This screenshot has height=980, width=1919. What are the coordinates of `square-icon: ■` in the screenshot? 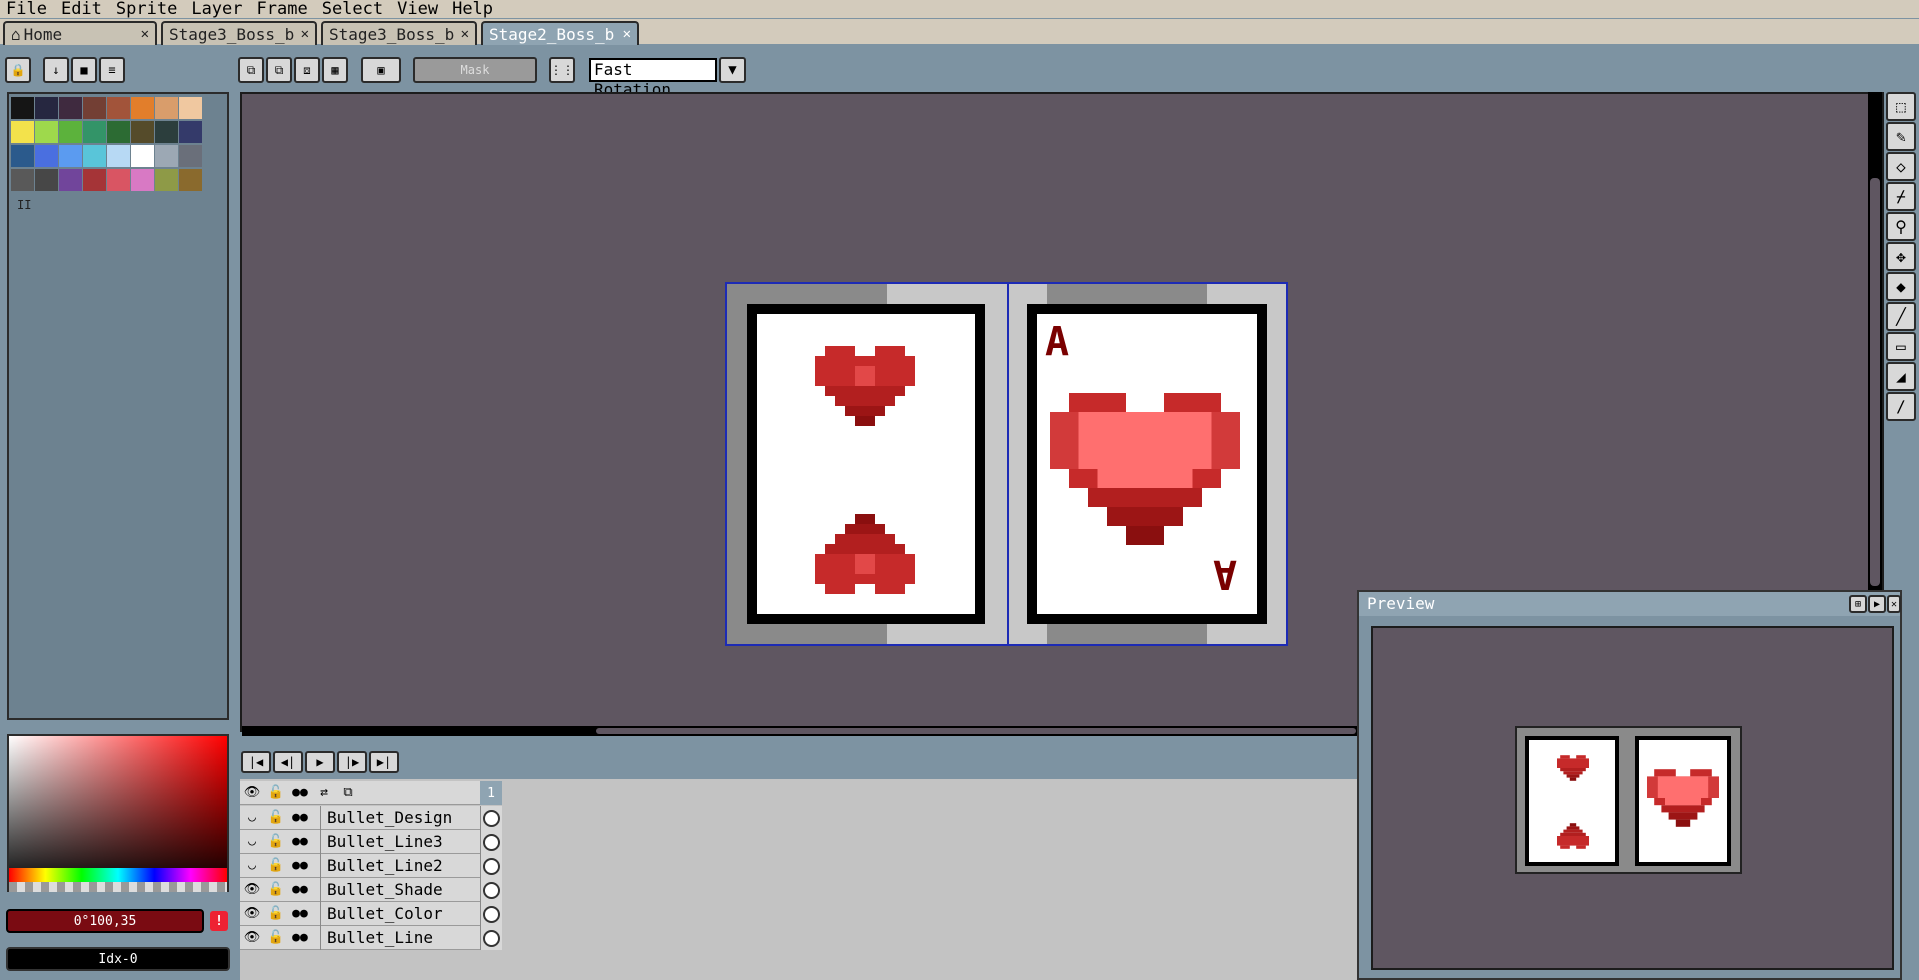 It's located at (84, 70).